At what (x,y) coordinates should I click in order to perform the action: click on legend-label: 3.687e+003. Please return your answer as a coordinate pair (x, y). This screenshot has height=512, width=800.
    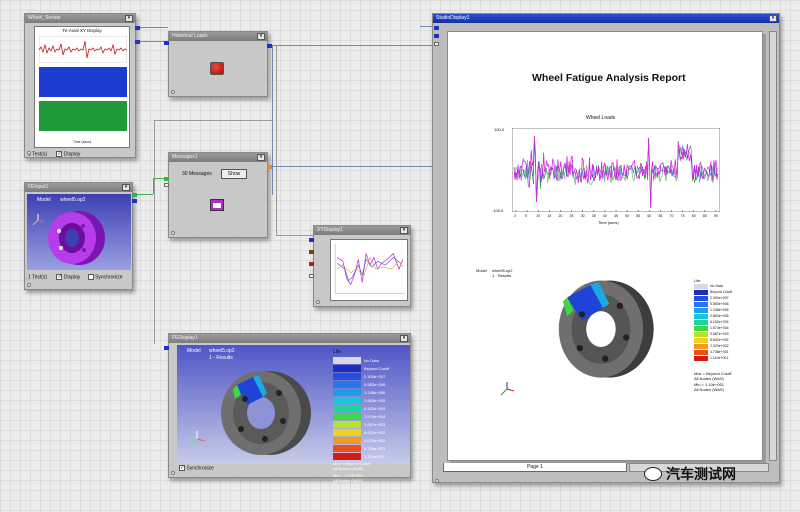
    Looking at the image, I should click on (375, 424).